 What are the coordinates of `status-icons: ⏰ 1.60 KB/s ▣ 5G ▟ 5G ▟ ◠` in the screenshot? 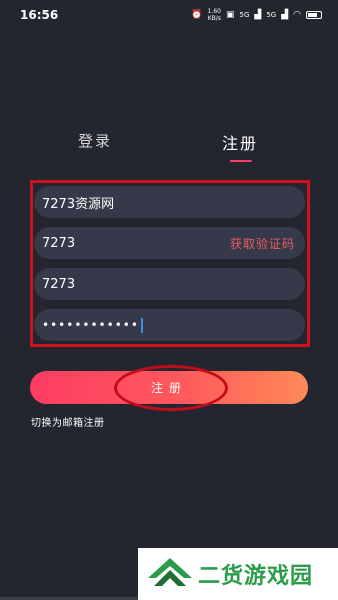 It's located at (256, 15).